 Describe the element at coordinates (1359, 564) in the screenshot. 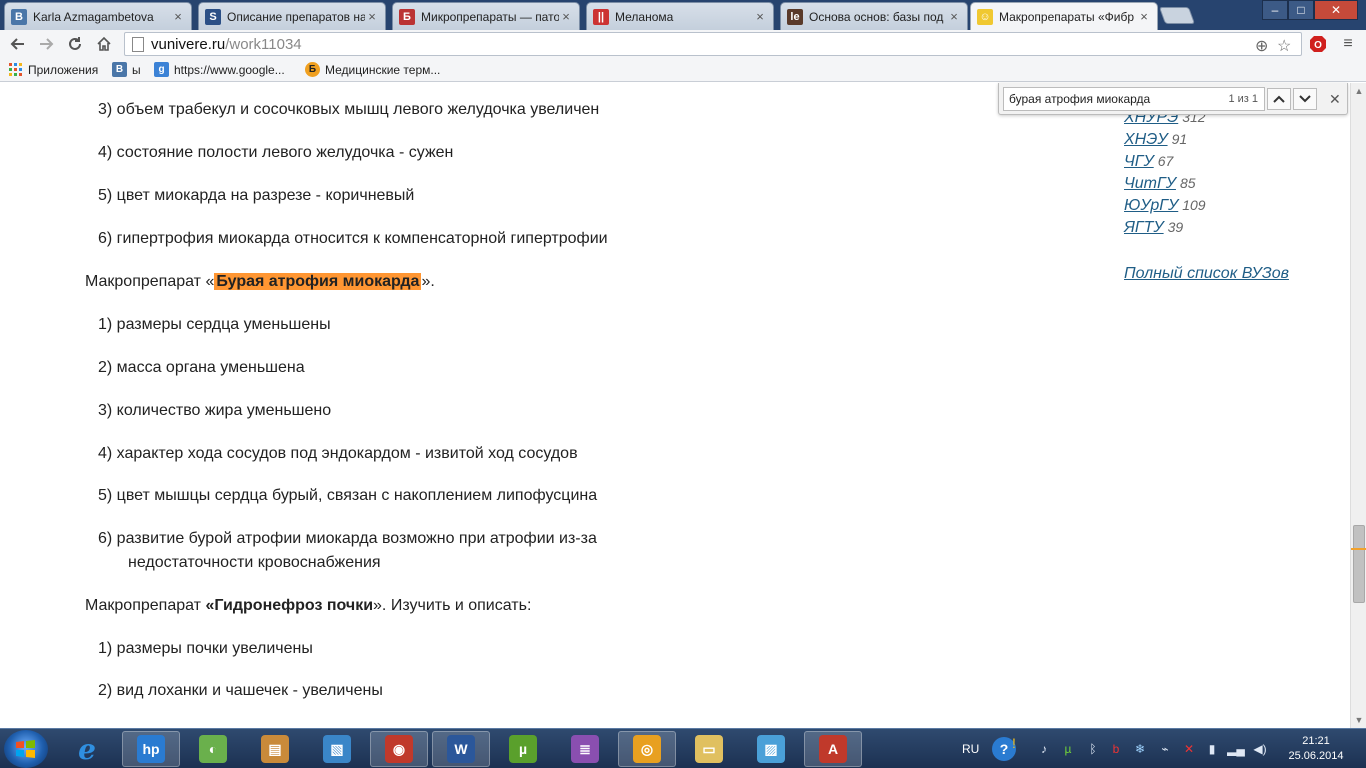

I see `scroll-thumb` at that location.